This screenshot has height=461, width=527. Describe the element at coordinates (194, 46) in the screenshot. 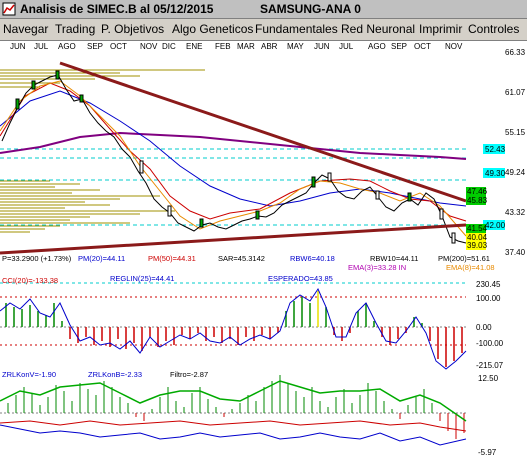

I see `month-label: ENE` at that location.